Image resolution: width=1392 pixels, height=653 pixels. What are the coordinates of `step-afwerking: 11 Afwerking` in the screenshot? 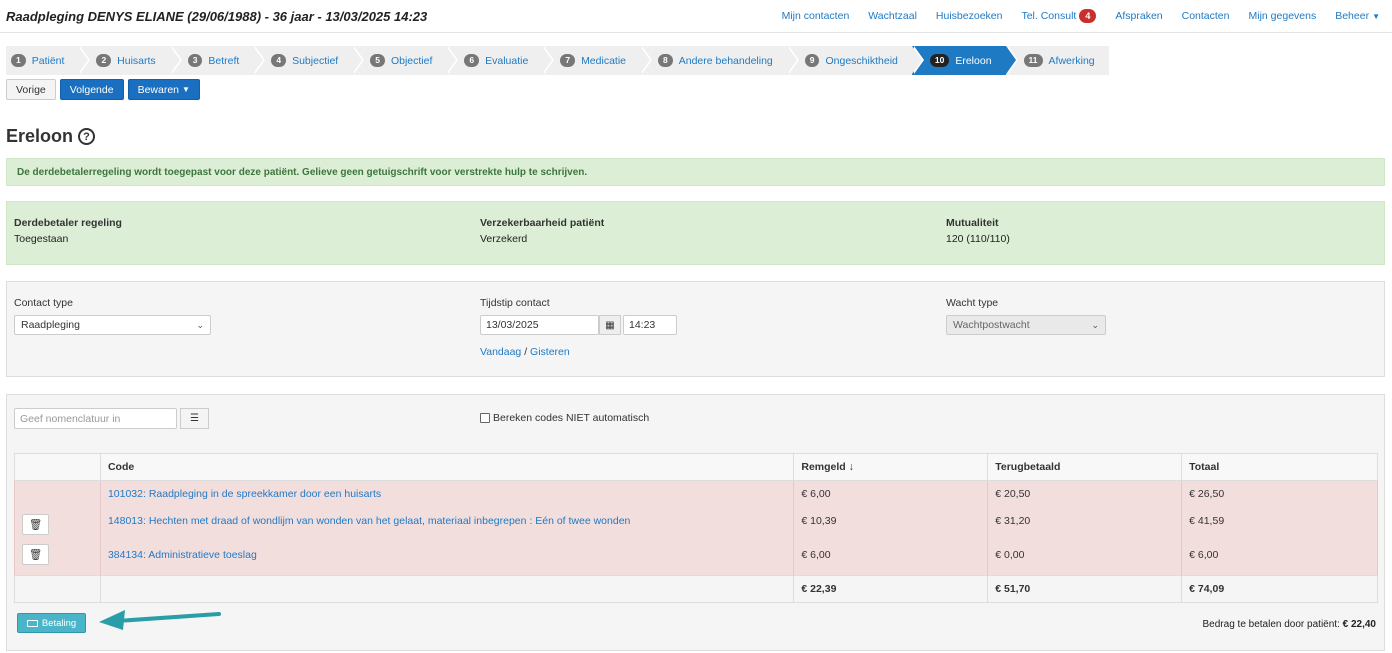 It's located at (1057, 60).